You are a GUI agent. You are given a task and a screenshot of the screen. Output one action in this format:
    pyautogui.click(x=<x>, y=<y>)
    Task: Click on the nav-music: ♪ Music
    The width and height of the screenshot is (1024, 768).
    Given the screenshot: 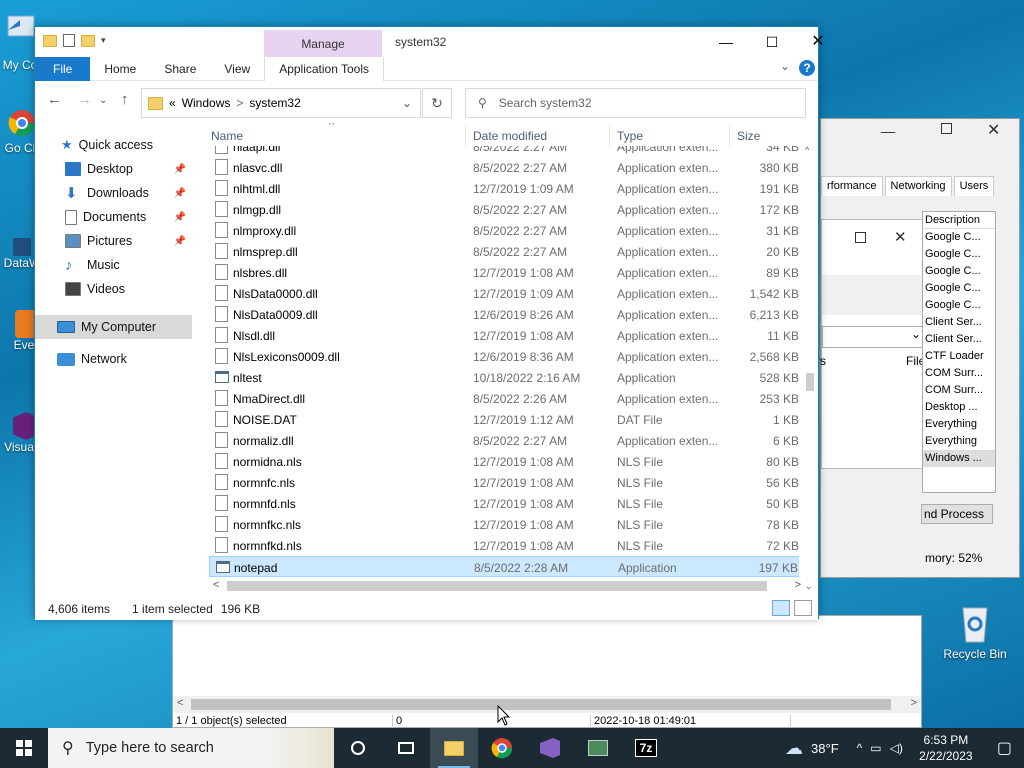 What is the action you would take?
    pyautogui.click(x=113, y=265)
    